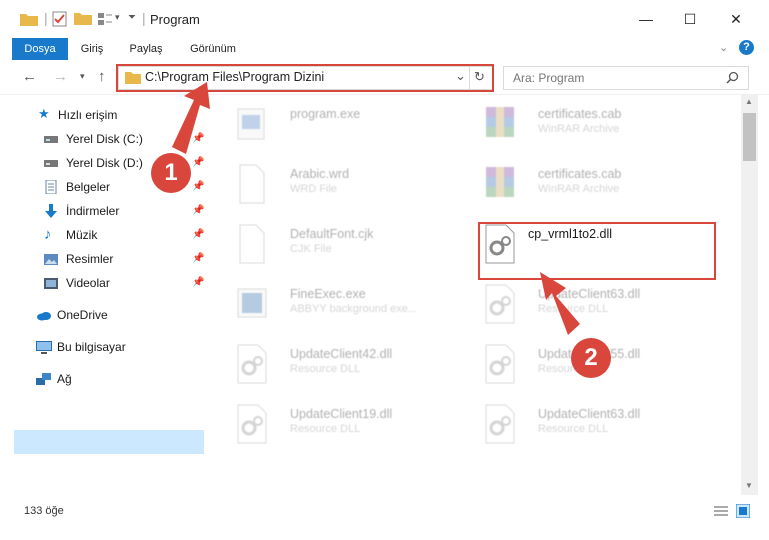 The height and width of the screenshot is (540, 769). What do you see at coordinates (43, 379) in the screenshot?
I see `network-icon` at bounding box center [43, 379].